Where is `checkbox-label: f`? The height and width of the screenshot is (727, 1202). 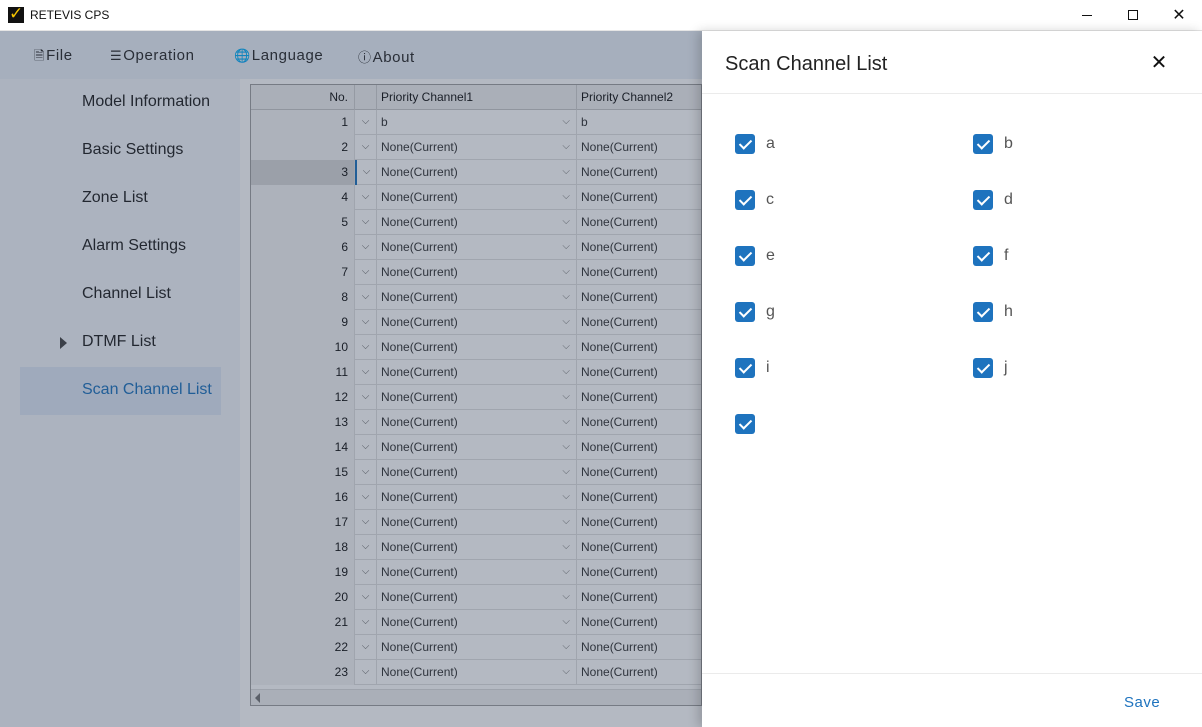
checkbox-label: f is located at coordinates (1006, 255).